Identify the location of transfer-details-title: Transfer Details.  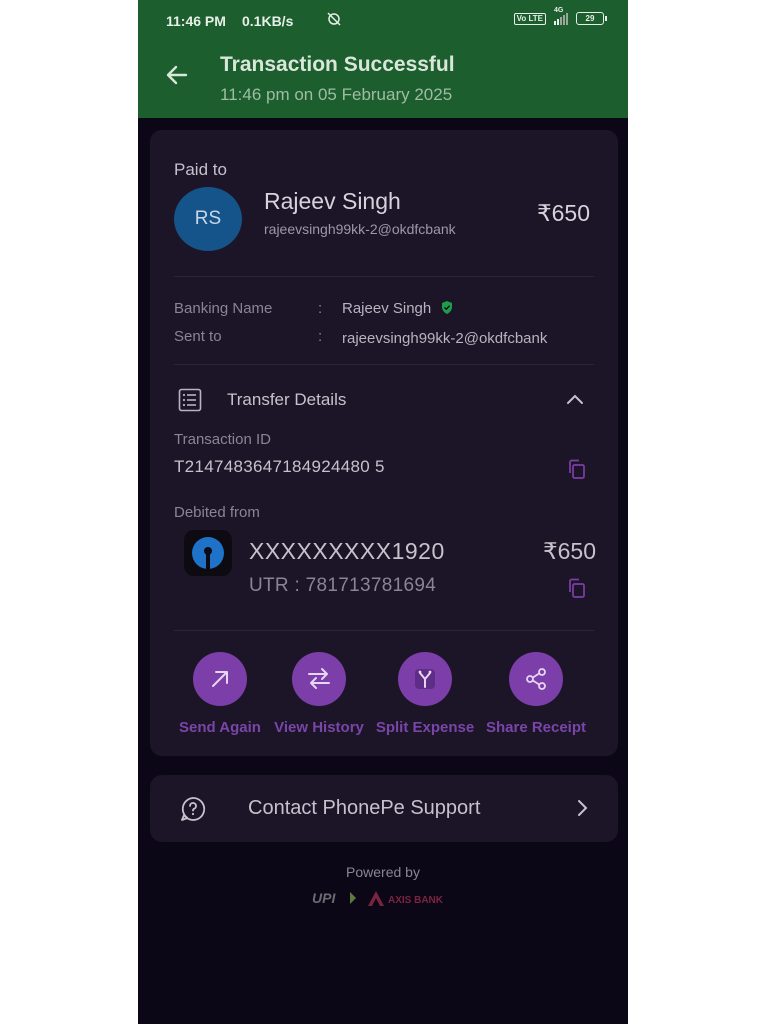
(286, 400).